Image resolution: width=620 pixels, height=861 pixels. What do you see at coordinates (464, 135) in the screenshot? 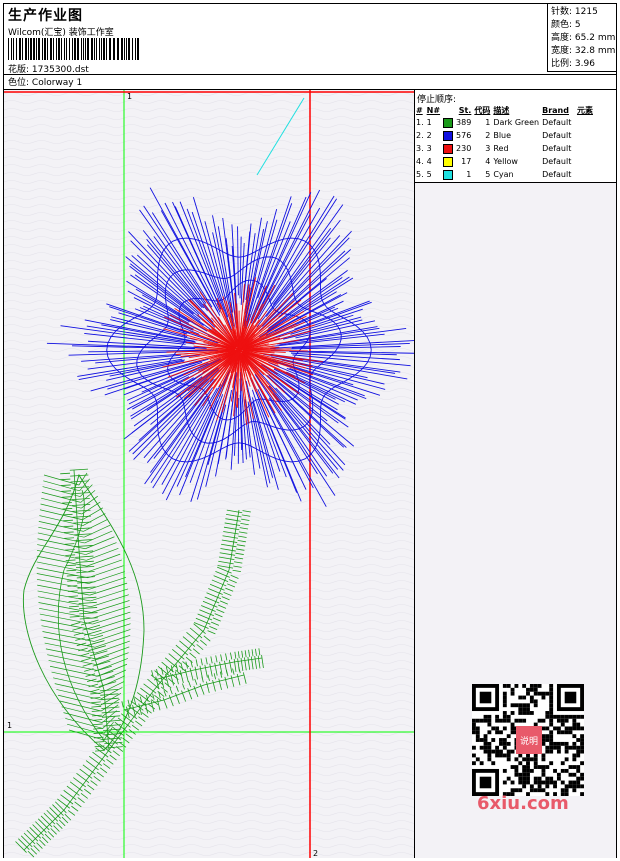
I see `row-stitches: 576` at bounding box center [464, 135].